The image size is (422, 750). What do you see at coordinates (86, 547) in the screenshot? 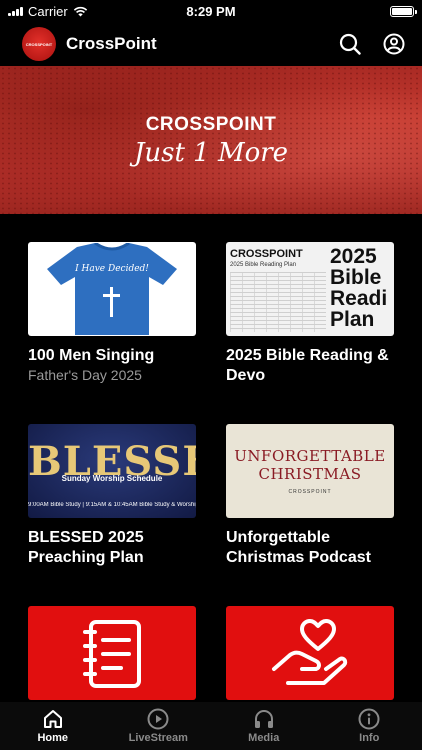
I see `card-title: BLESSED 2025 Preaching Plan` at bounding box center [86, 547].